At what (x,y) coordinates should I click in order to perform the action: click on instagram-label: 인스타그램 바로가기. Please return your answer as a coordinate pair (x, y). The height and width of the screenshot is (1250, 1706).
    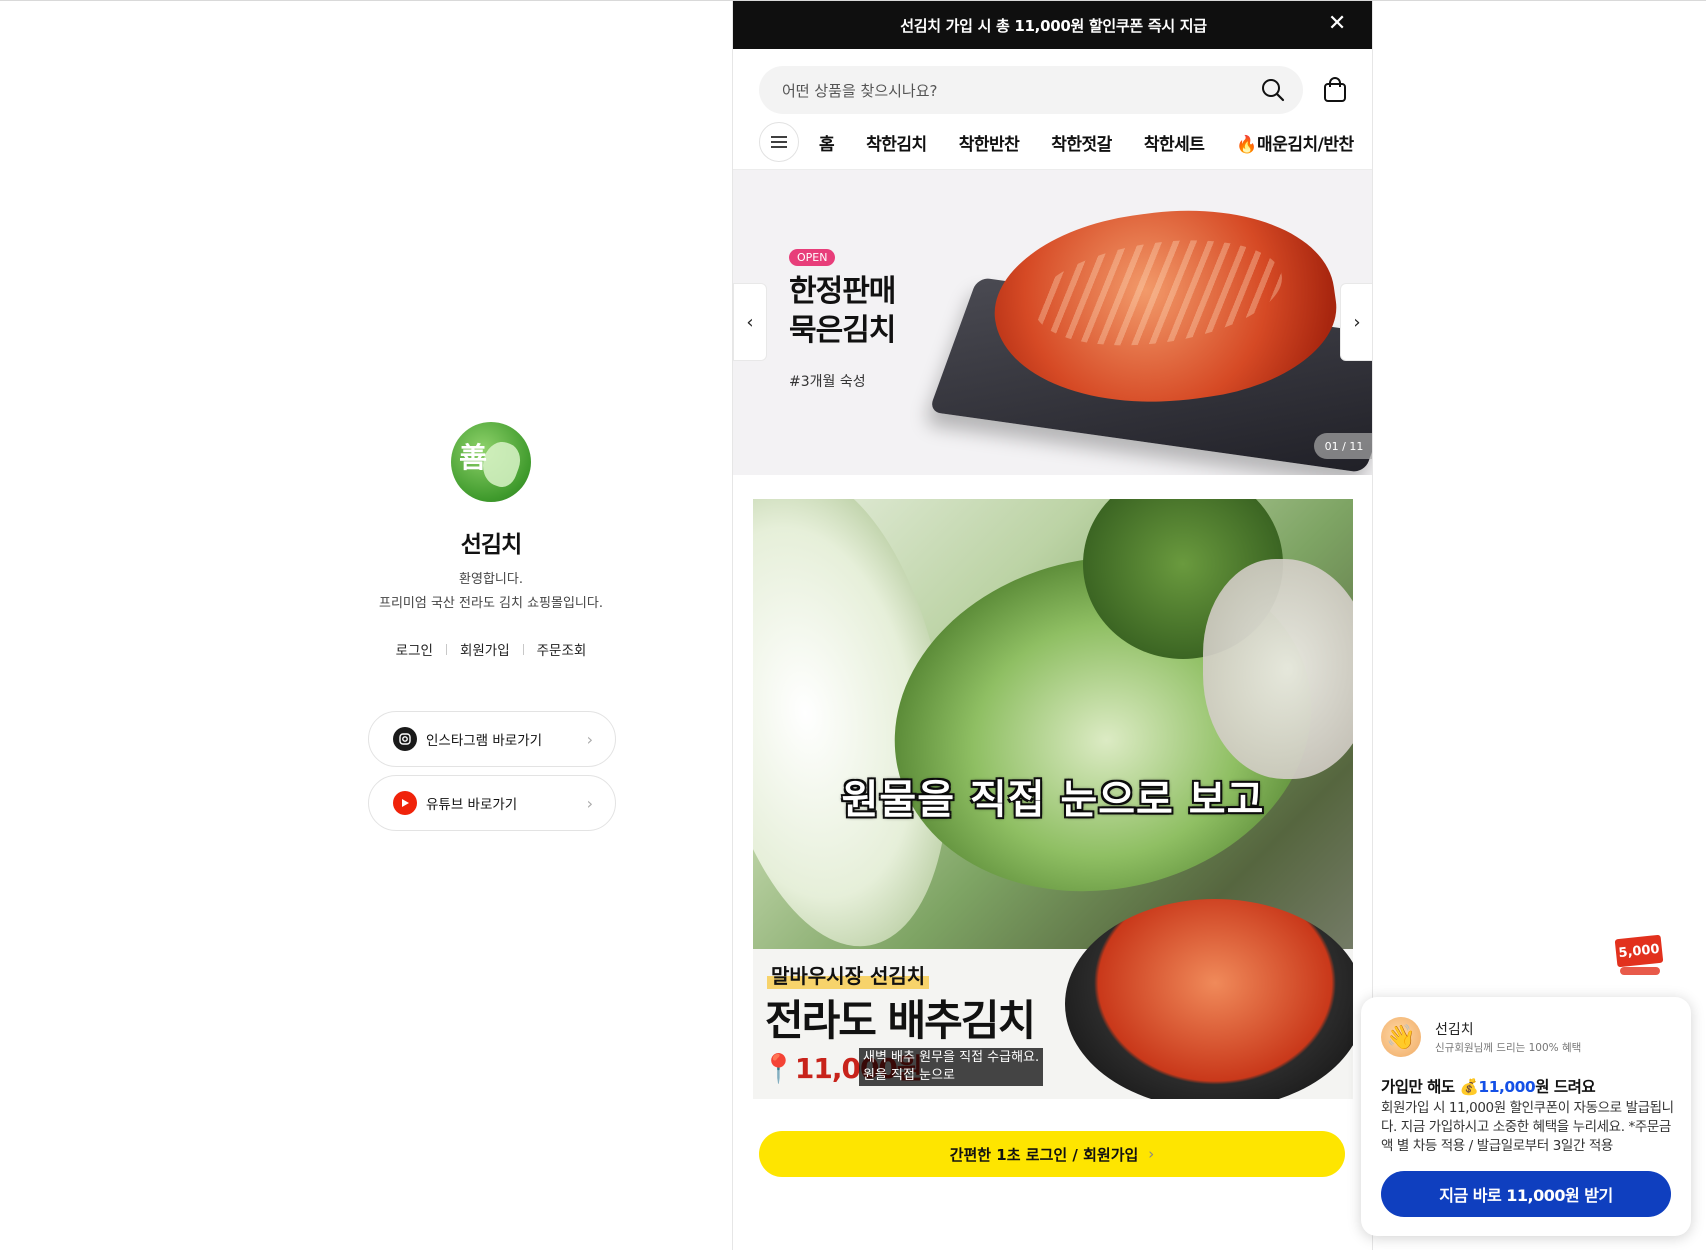
    Looking at the image, I should click on (484, 741).